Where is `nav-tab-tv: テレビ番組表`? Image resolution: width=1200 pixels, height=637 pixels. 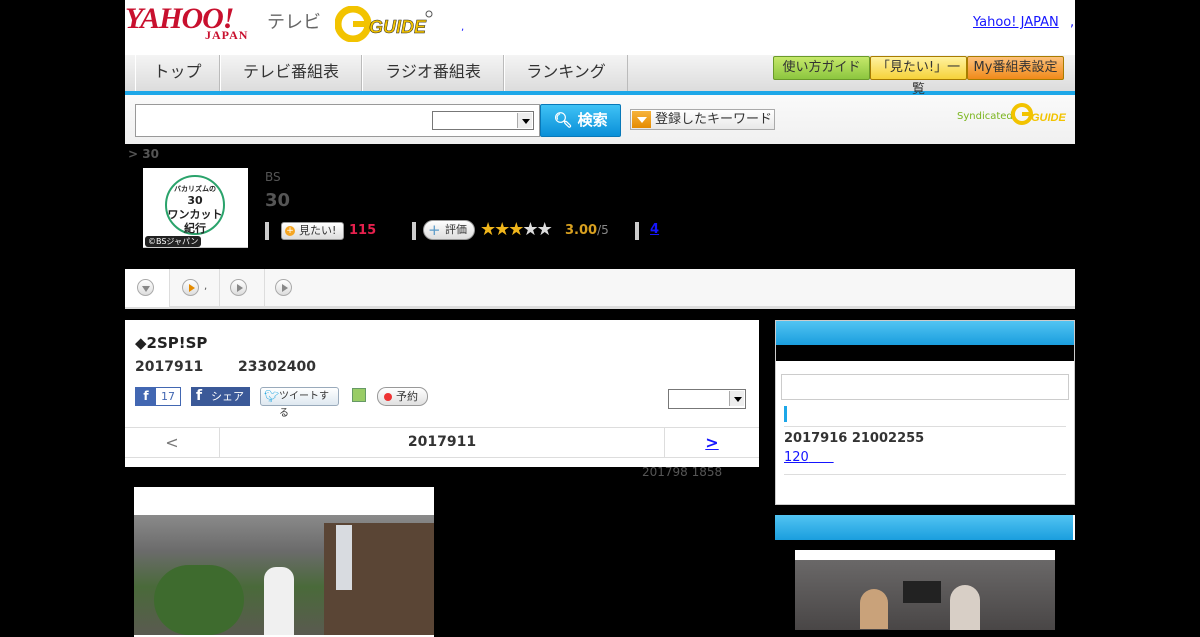 nav-tab-tv: テレビ番組表 is located at coordinates (291, 73).